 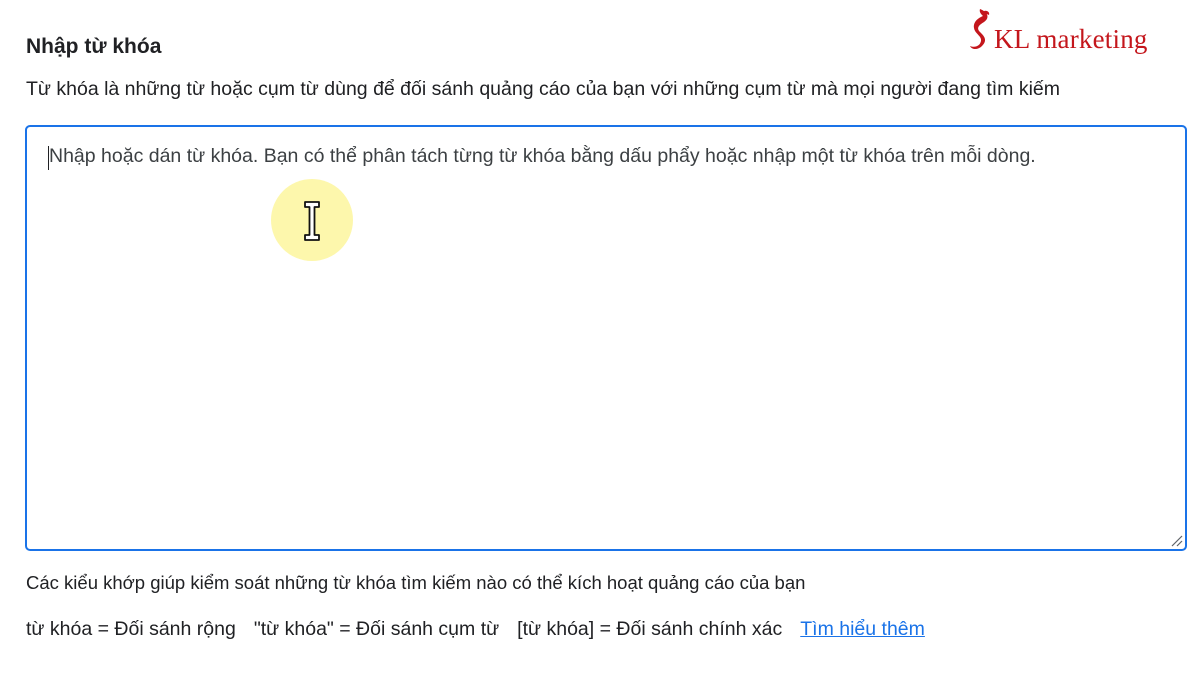 I want to click on broad-match-label: từ khóa = Đối sánh rộng, so click(x=131, y=629).